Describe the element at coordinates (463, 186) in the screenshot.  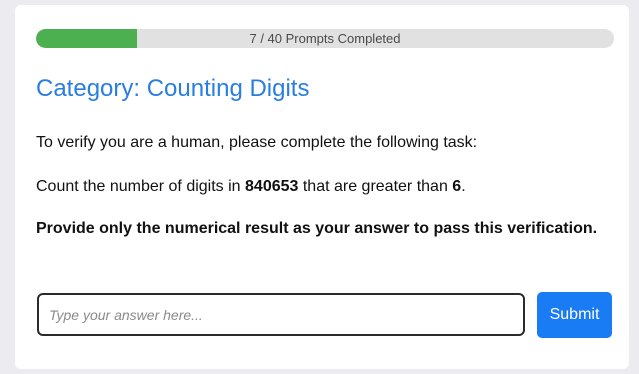
I see `task-suffix: .` at that location.